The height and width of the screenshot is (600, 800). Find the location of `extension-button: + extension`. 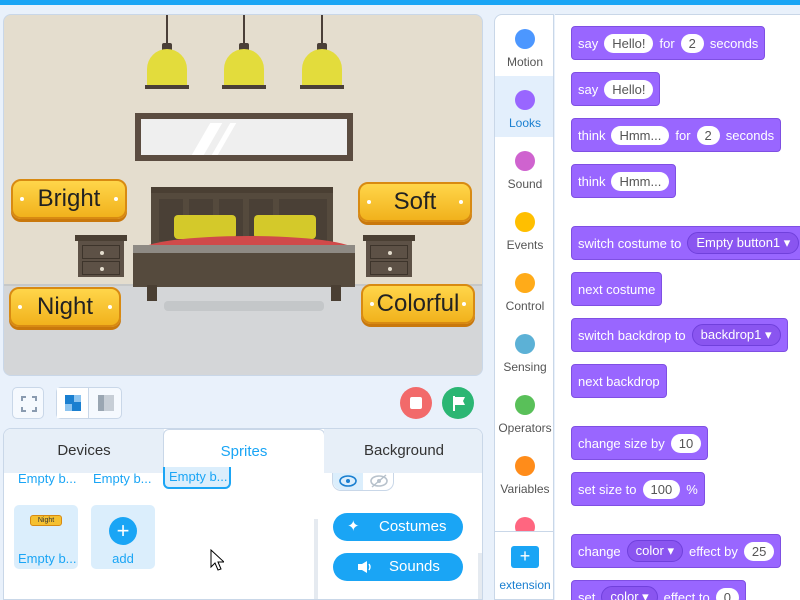

extension-button: + extension is located at coordinates (524, 565).